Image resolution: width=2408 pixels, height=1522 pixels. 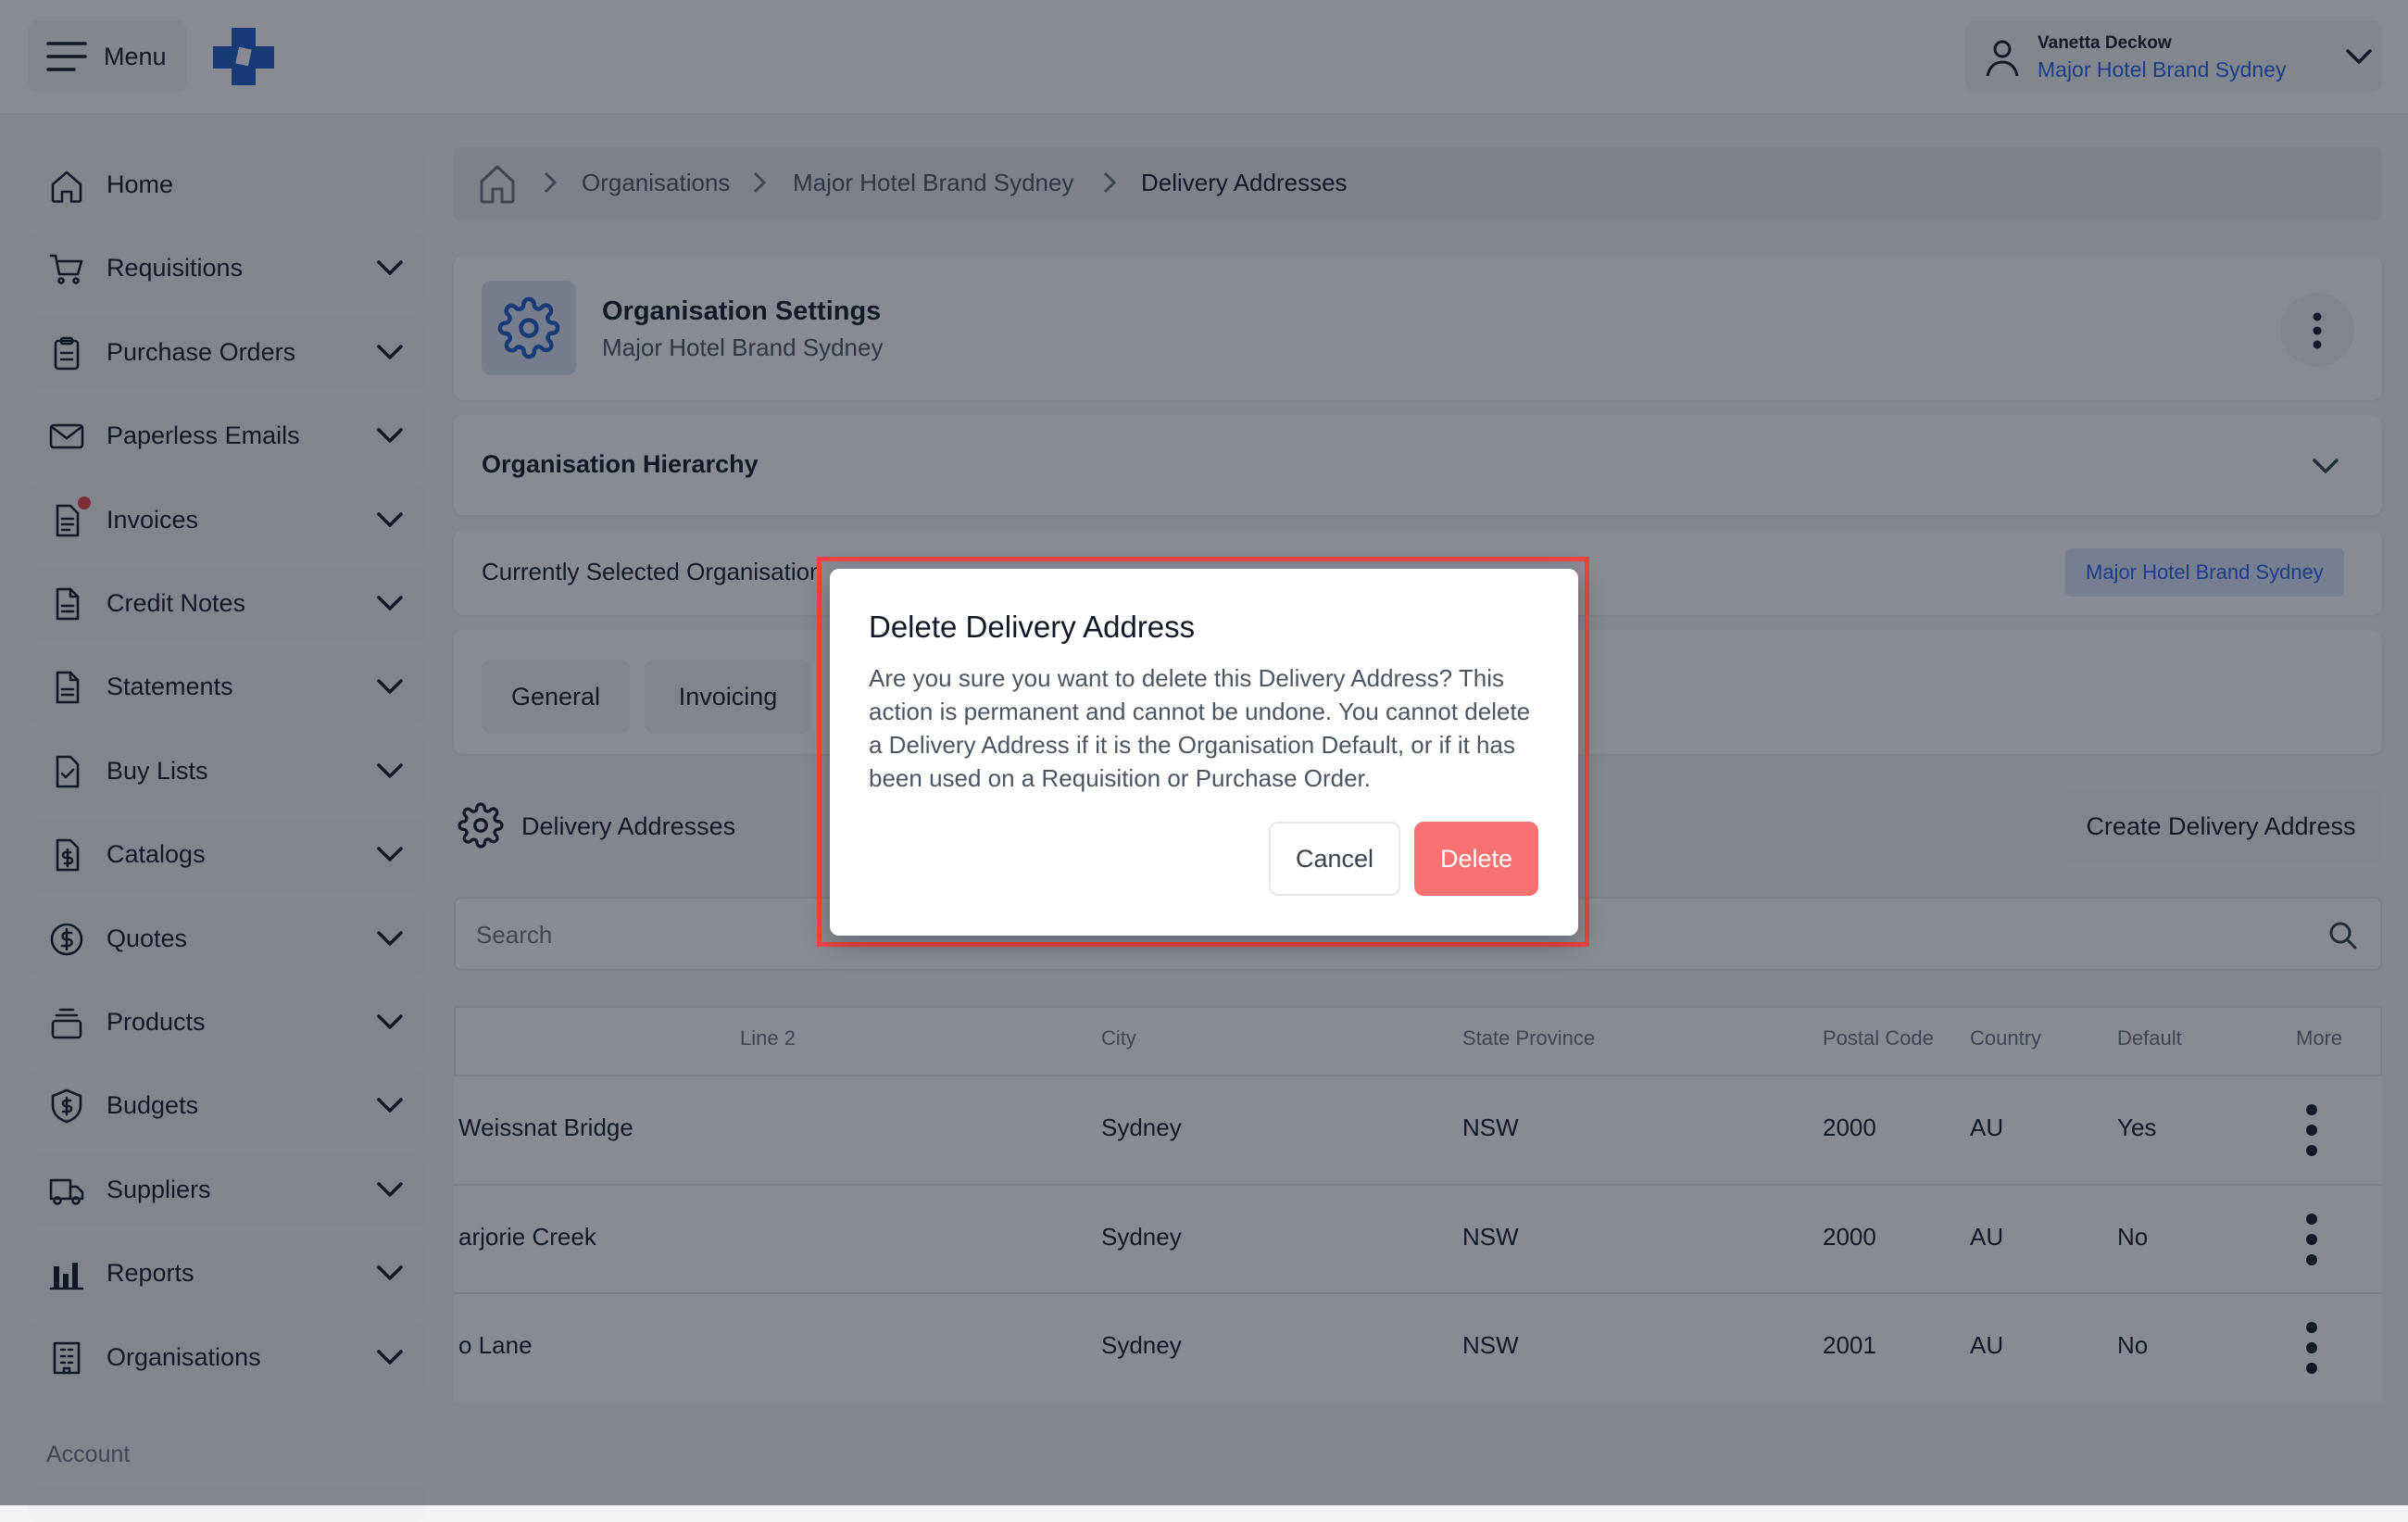 What do you see at coordinates (1334, 859) in the screenshot?
I see `cancel-button: Cancel` at bounding box center [1334, 859].